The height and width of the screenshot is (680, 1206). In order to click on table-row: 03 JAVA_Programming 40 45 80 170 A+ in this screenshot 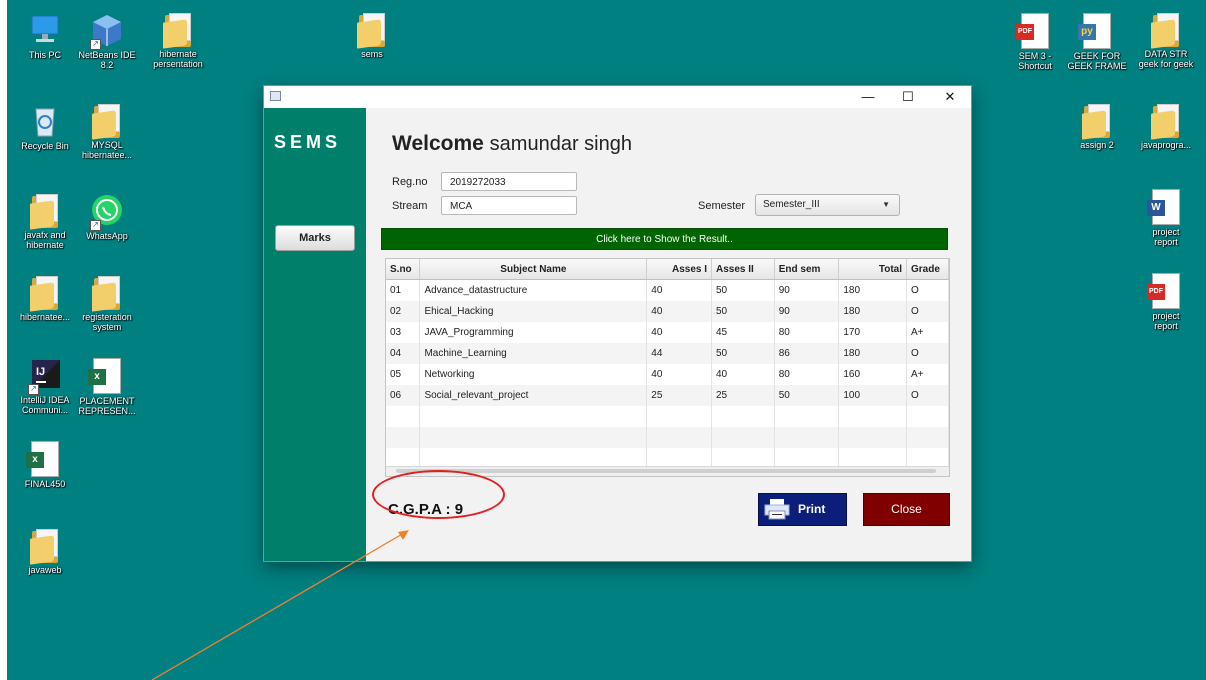, I will do `click(667, 332)`.